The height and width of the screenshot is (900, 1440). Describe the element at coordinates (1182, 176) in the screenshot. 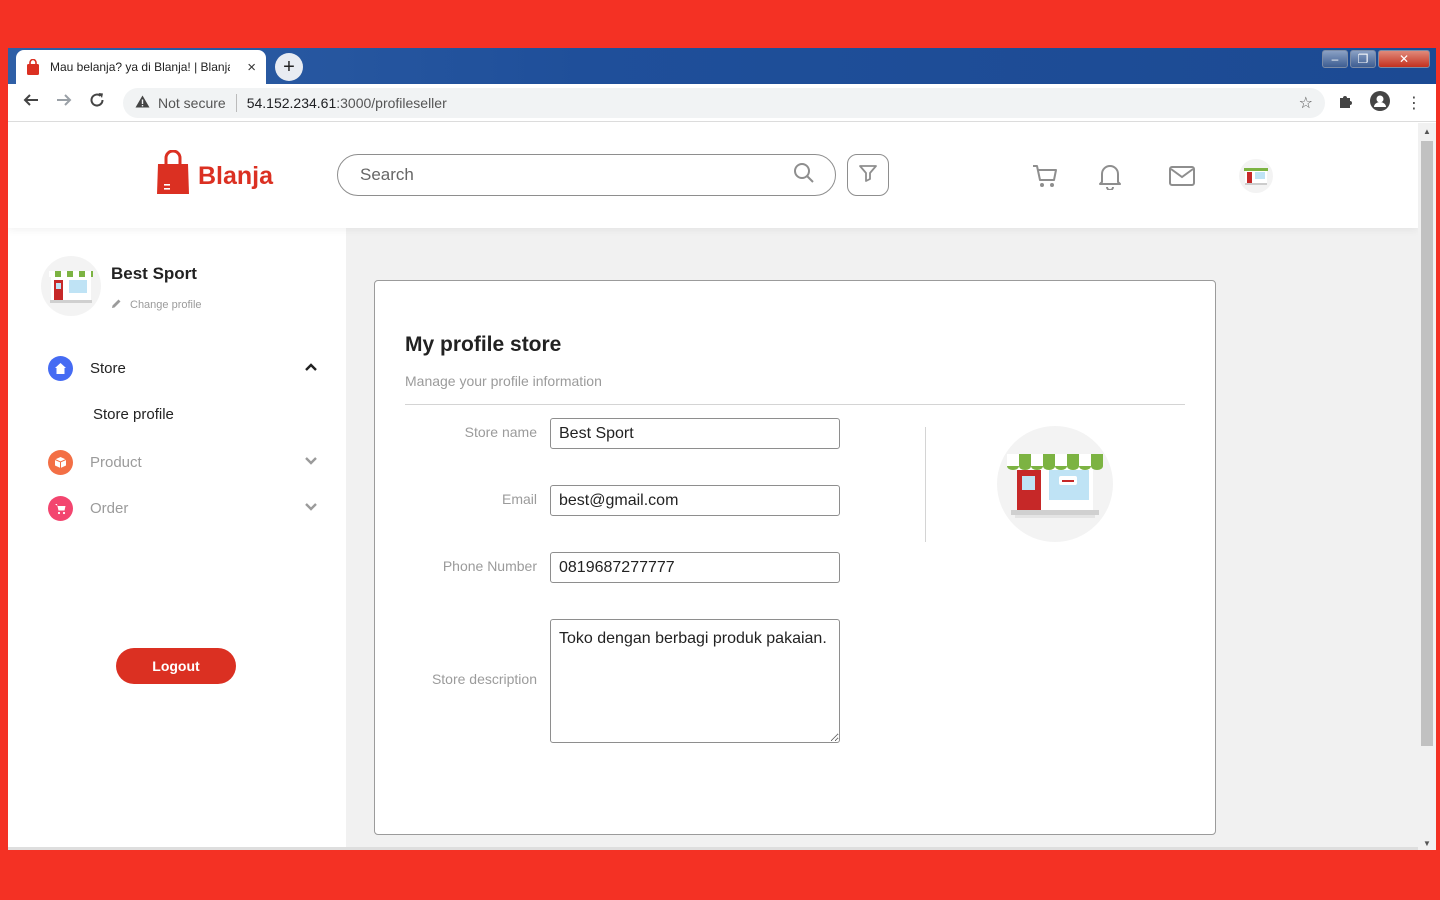

I see `mail-icon` at that location.